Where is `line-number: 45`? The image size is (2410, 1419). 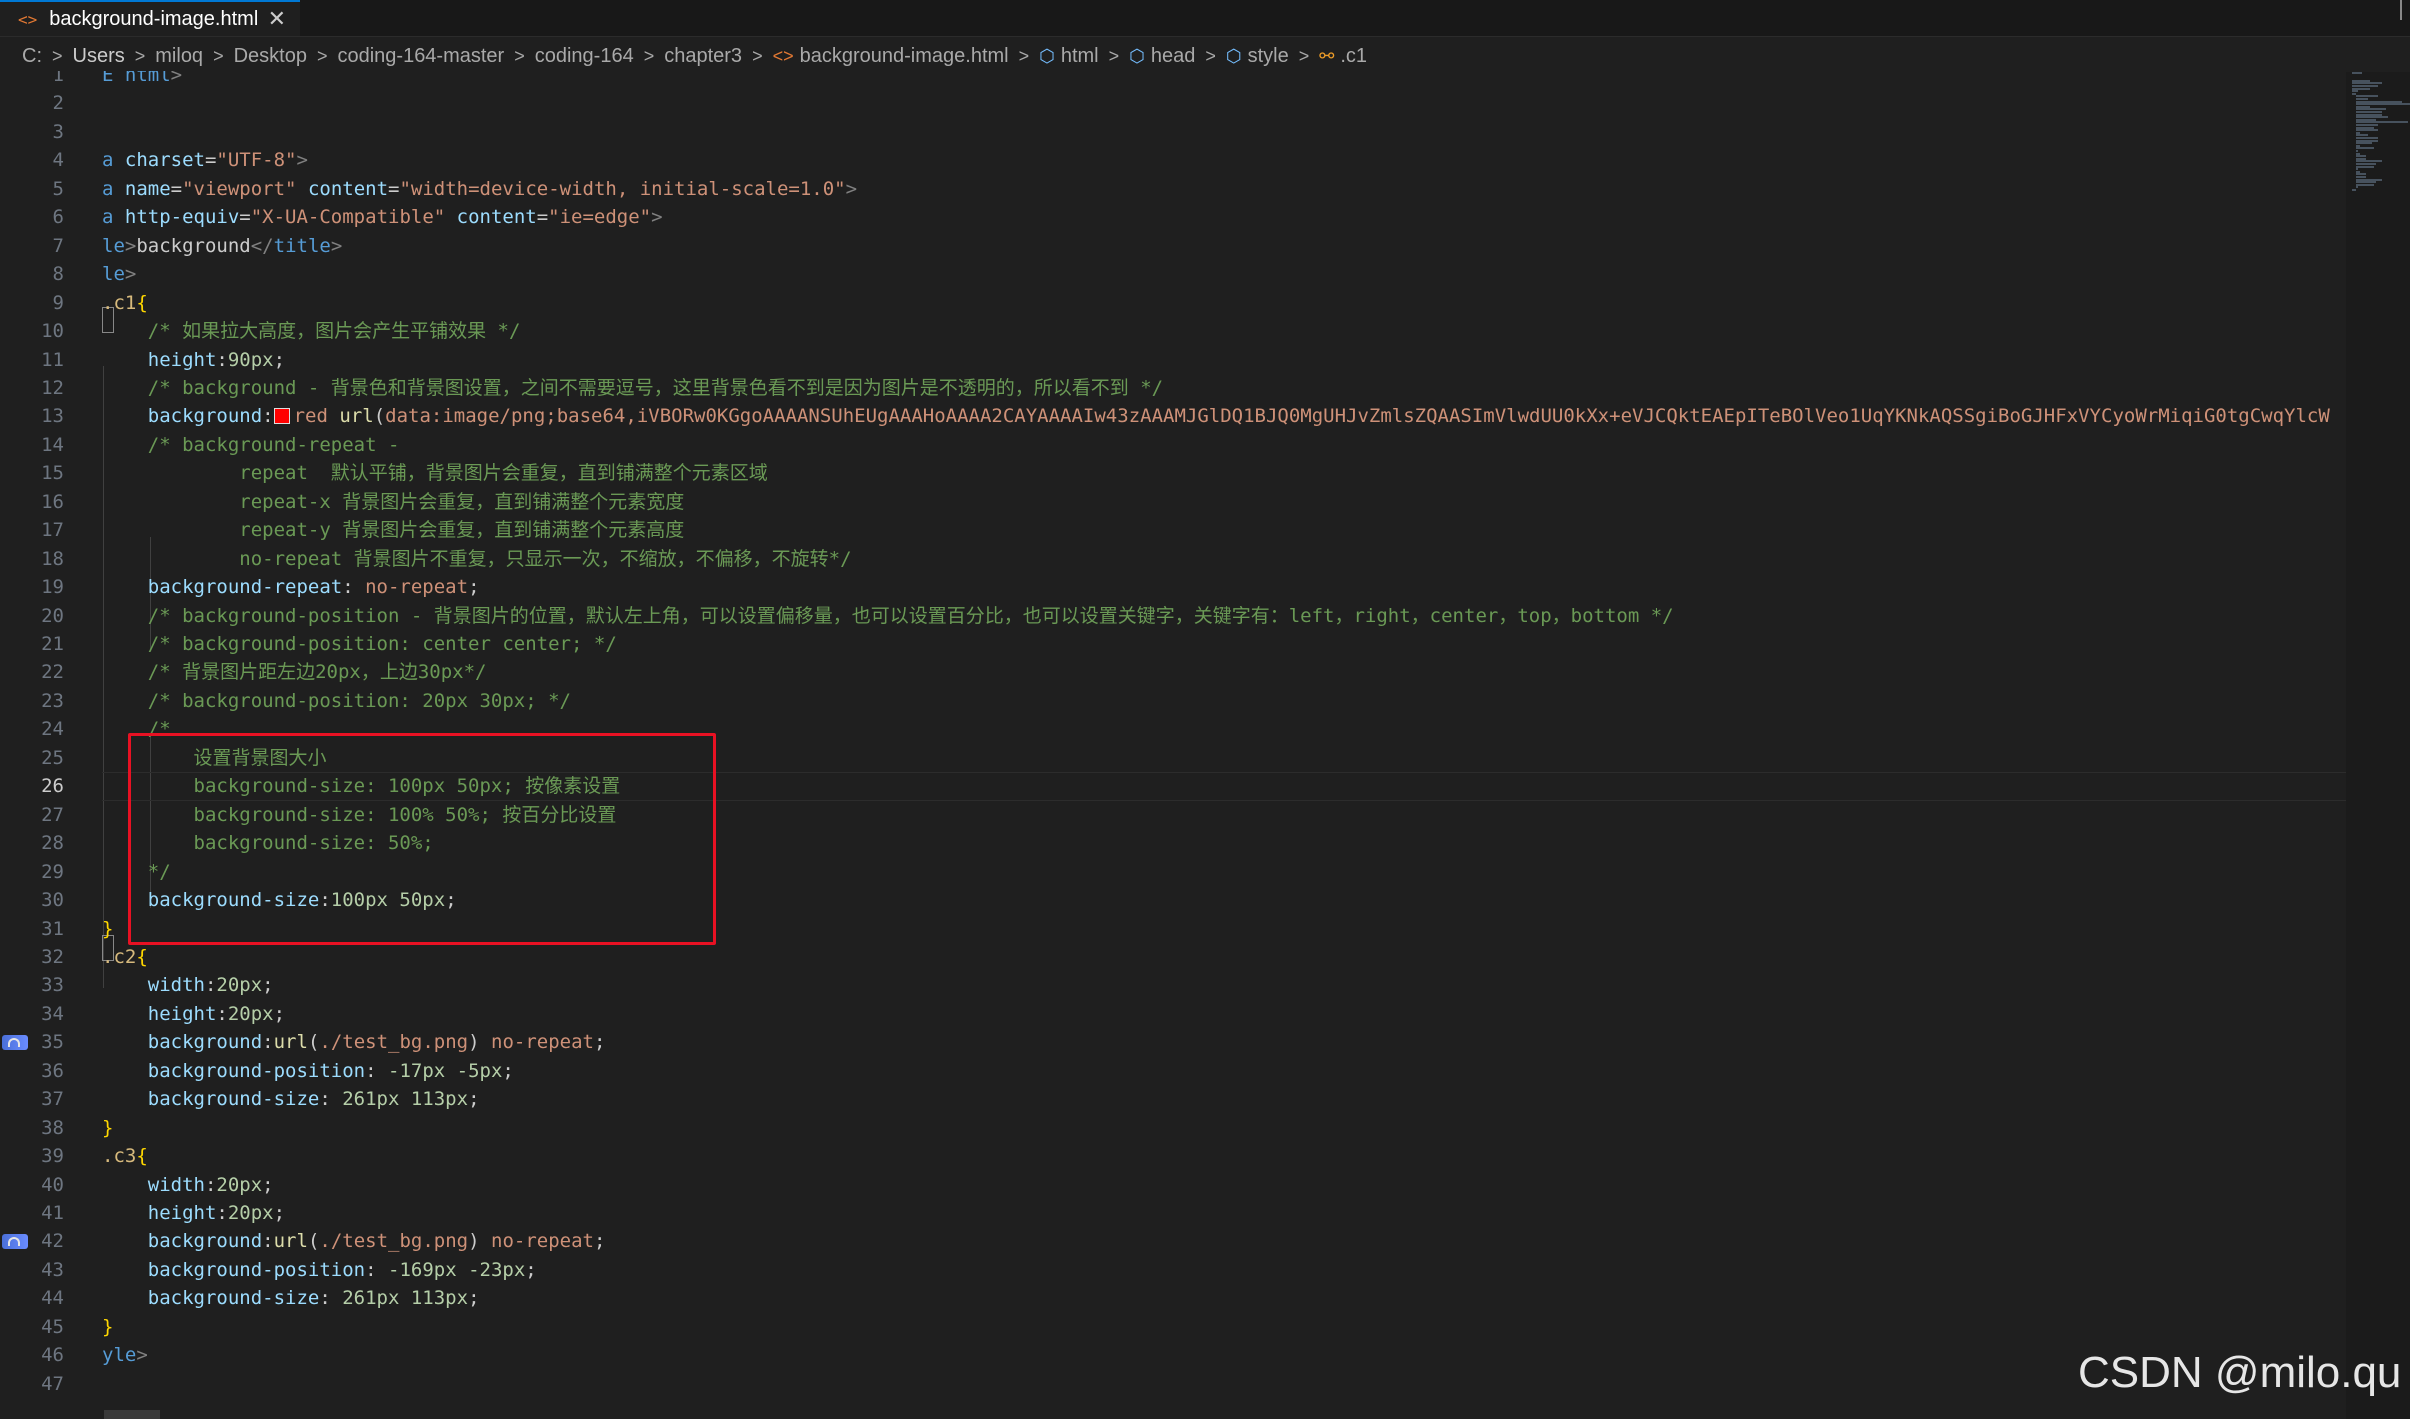 line-number: 45 is located at coordinates (52, 1326).